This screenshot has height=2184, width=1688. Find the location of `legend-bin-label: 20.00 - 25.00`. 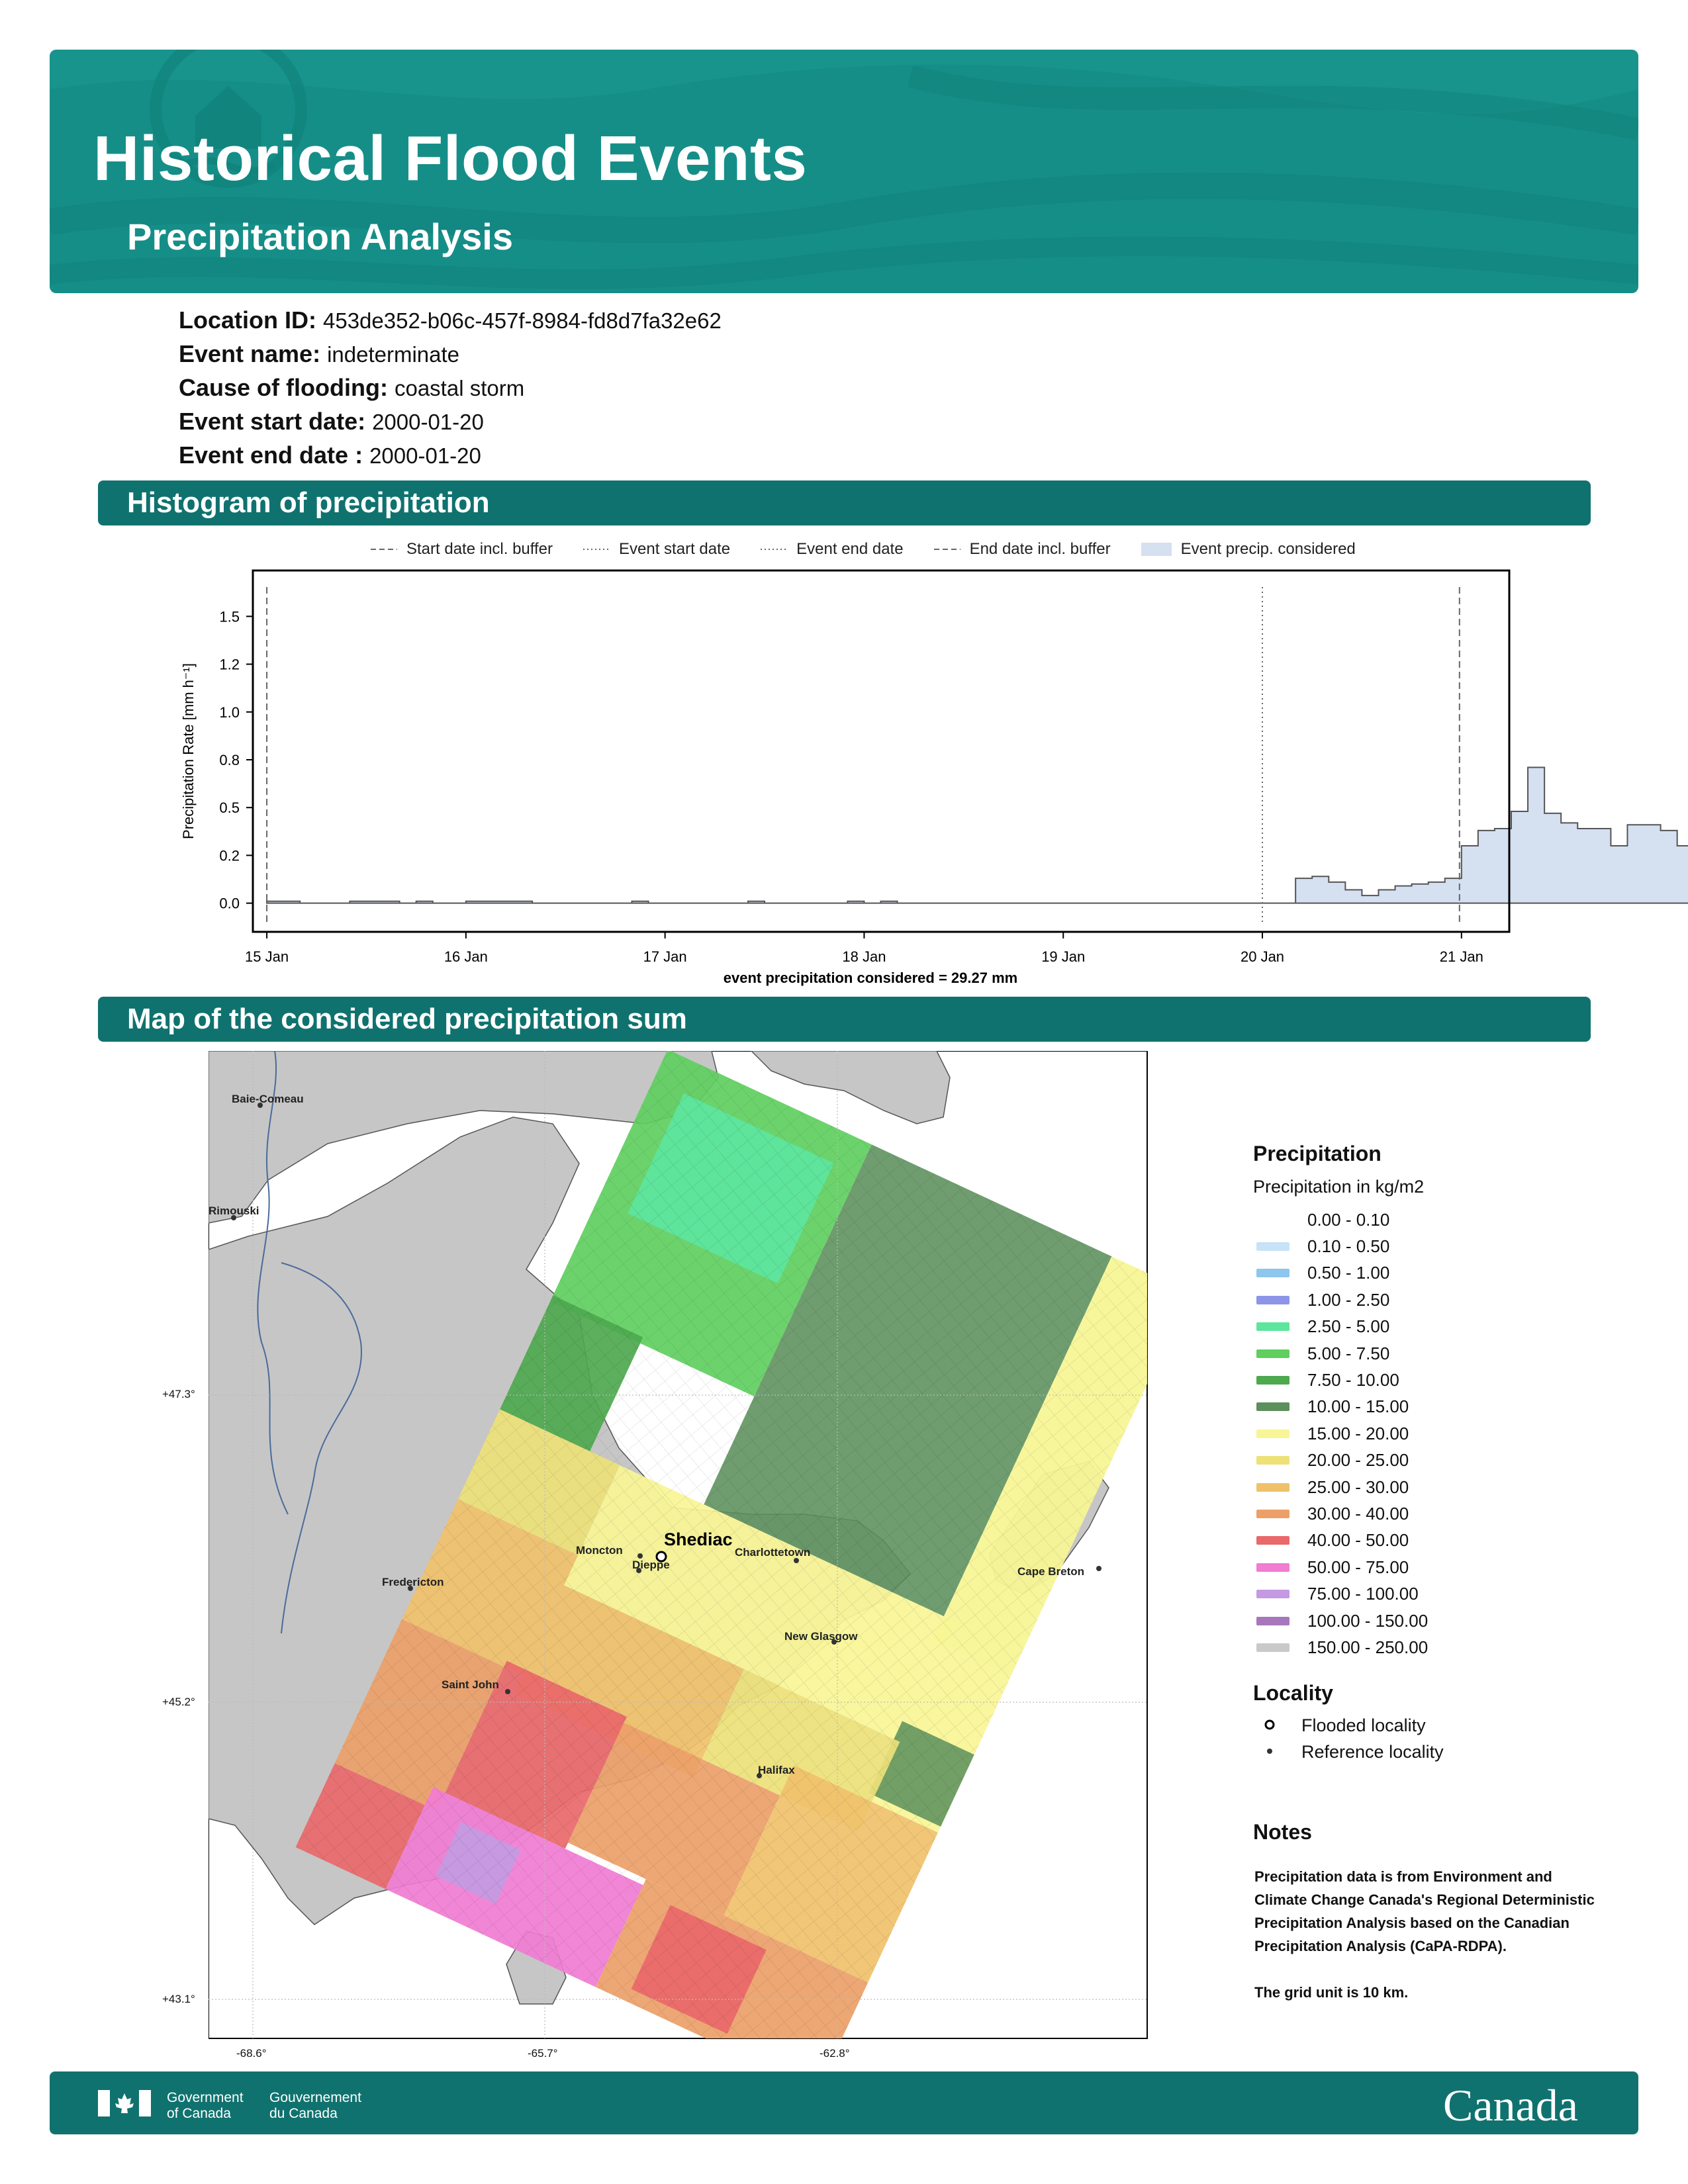

legend-bin-label: 20.00 - 25.00 is located at coordinates (1358, 1460).